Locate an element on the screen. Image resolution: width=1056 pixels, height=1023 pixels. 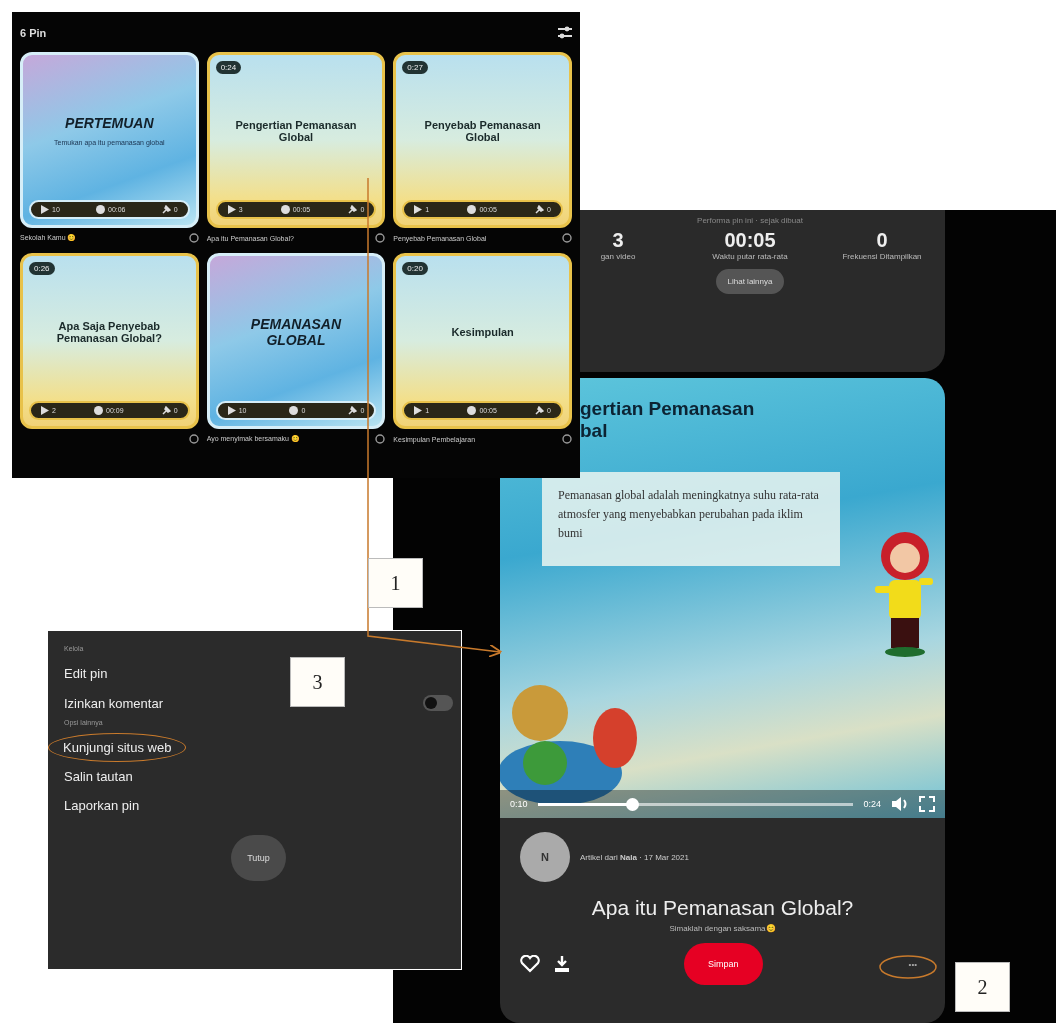
slide-title: Kesimpulan is located at coordinates (482, 331).